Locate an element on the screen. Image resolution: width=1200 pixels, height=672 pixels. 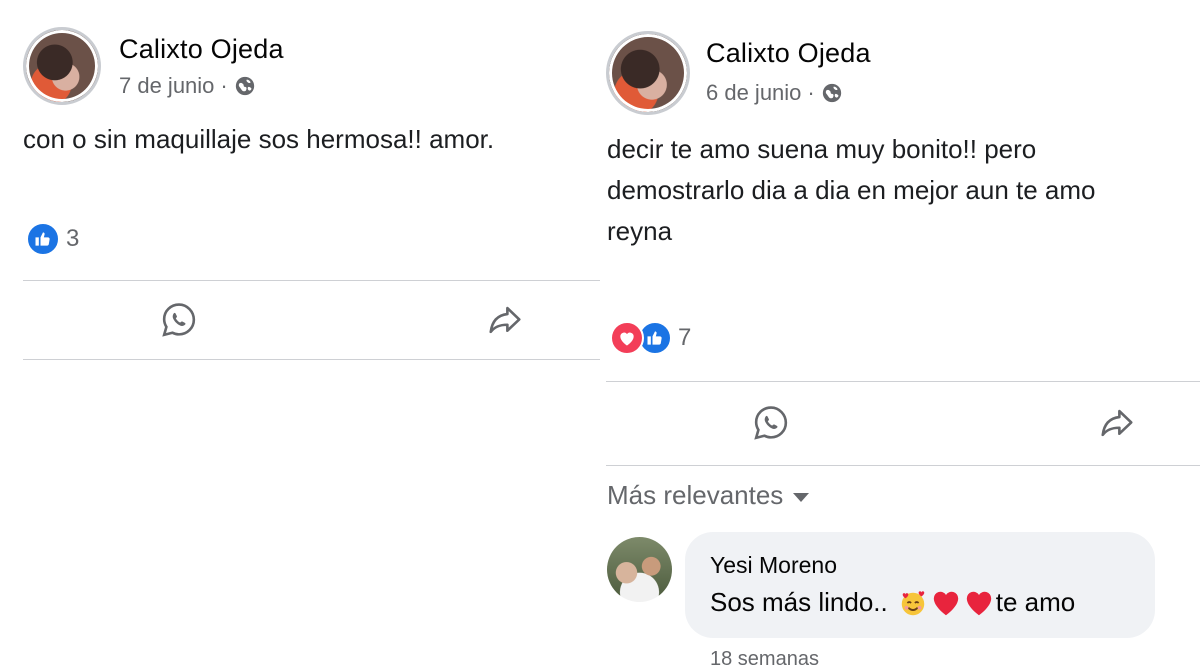
post-text-line: decir te amo suena muy bonito!! pero is located at coordinates (822, 149).